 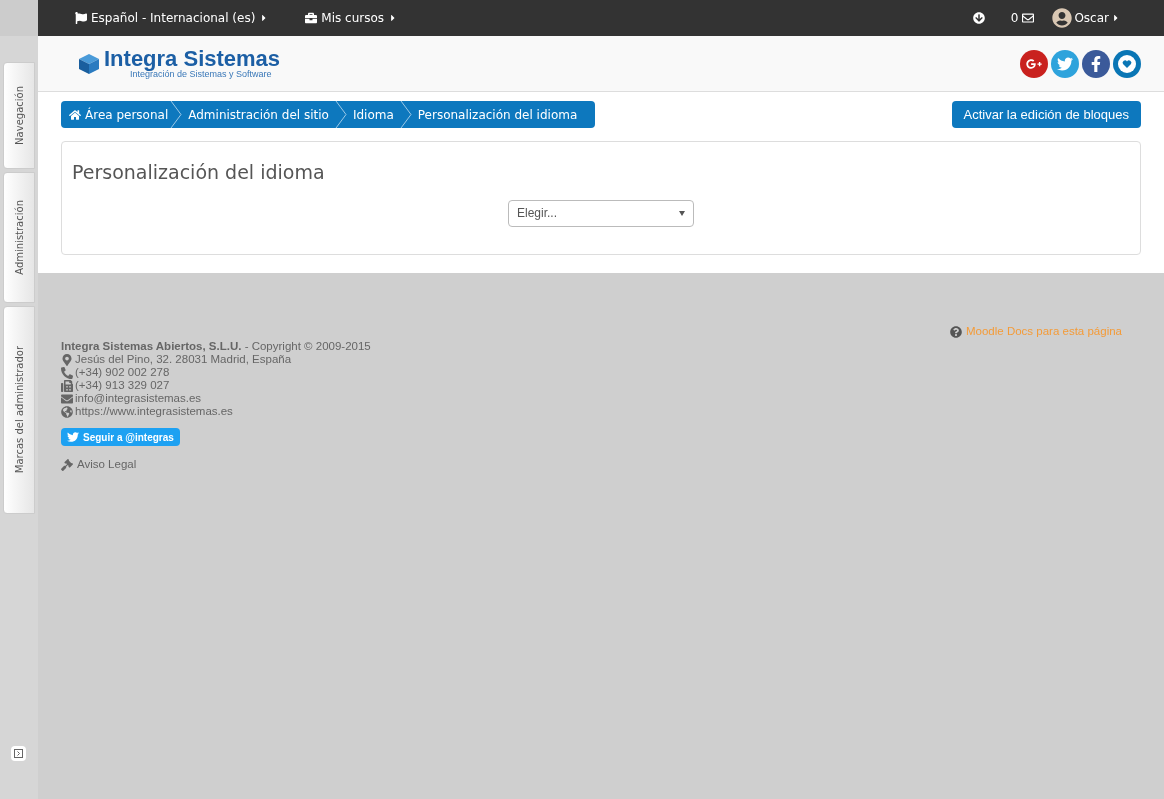 I want to click on page-heading: Personalización del idioma, so click(x=199, y=172).